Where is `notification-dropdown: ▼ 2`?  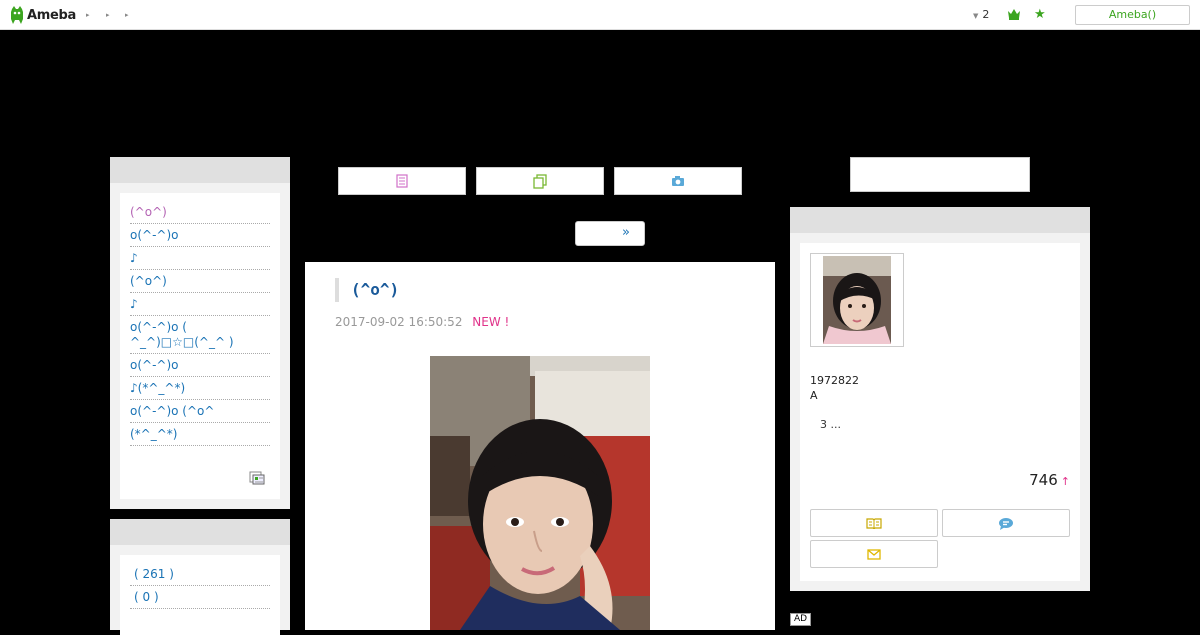
notification-dropdown: ▼ 2 is located at coordinates (981, 14).